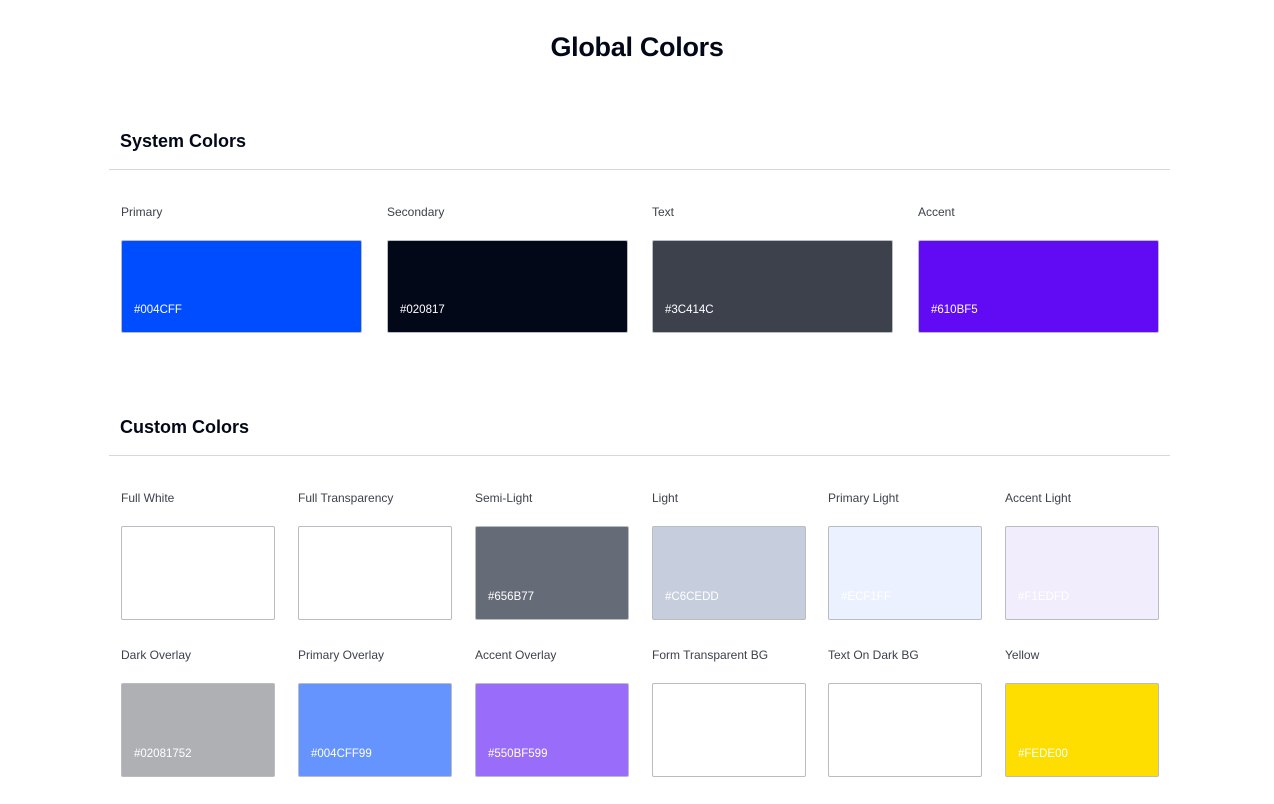 The height and width of the screenshot is (804, 1274). What do you see at coordinates (863, 498) in the screenshot?
I see `swatch-label: Primary Light` at bounding box center [863, 498].